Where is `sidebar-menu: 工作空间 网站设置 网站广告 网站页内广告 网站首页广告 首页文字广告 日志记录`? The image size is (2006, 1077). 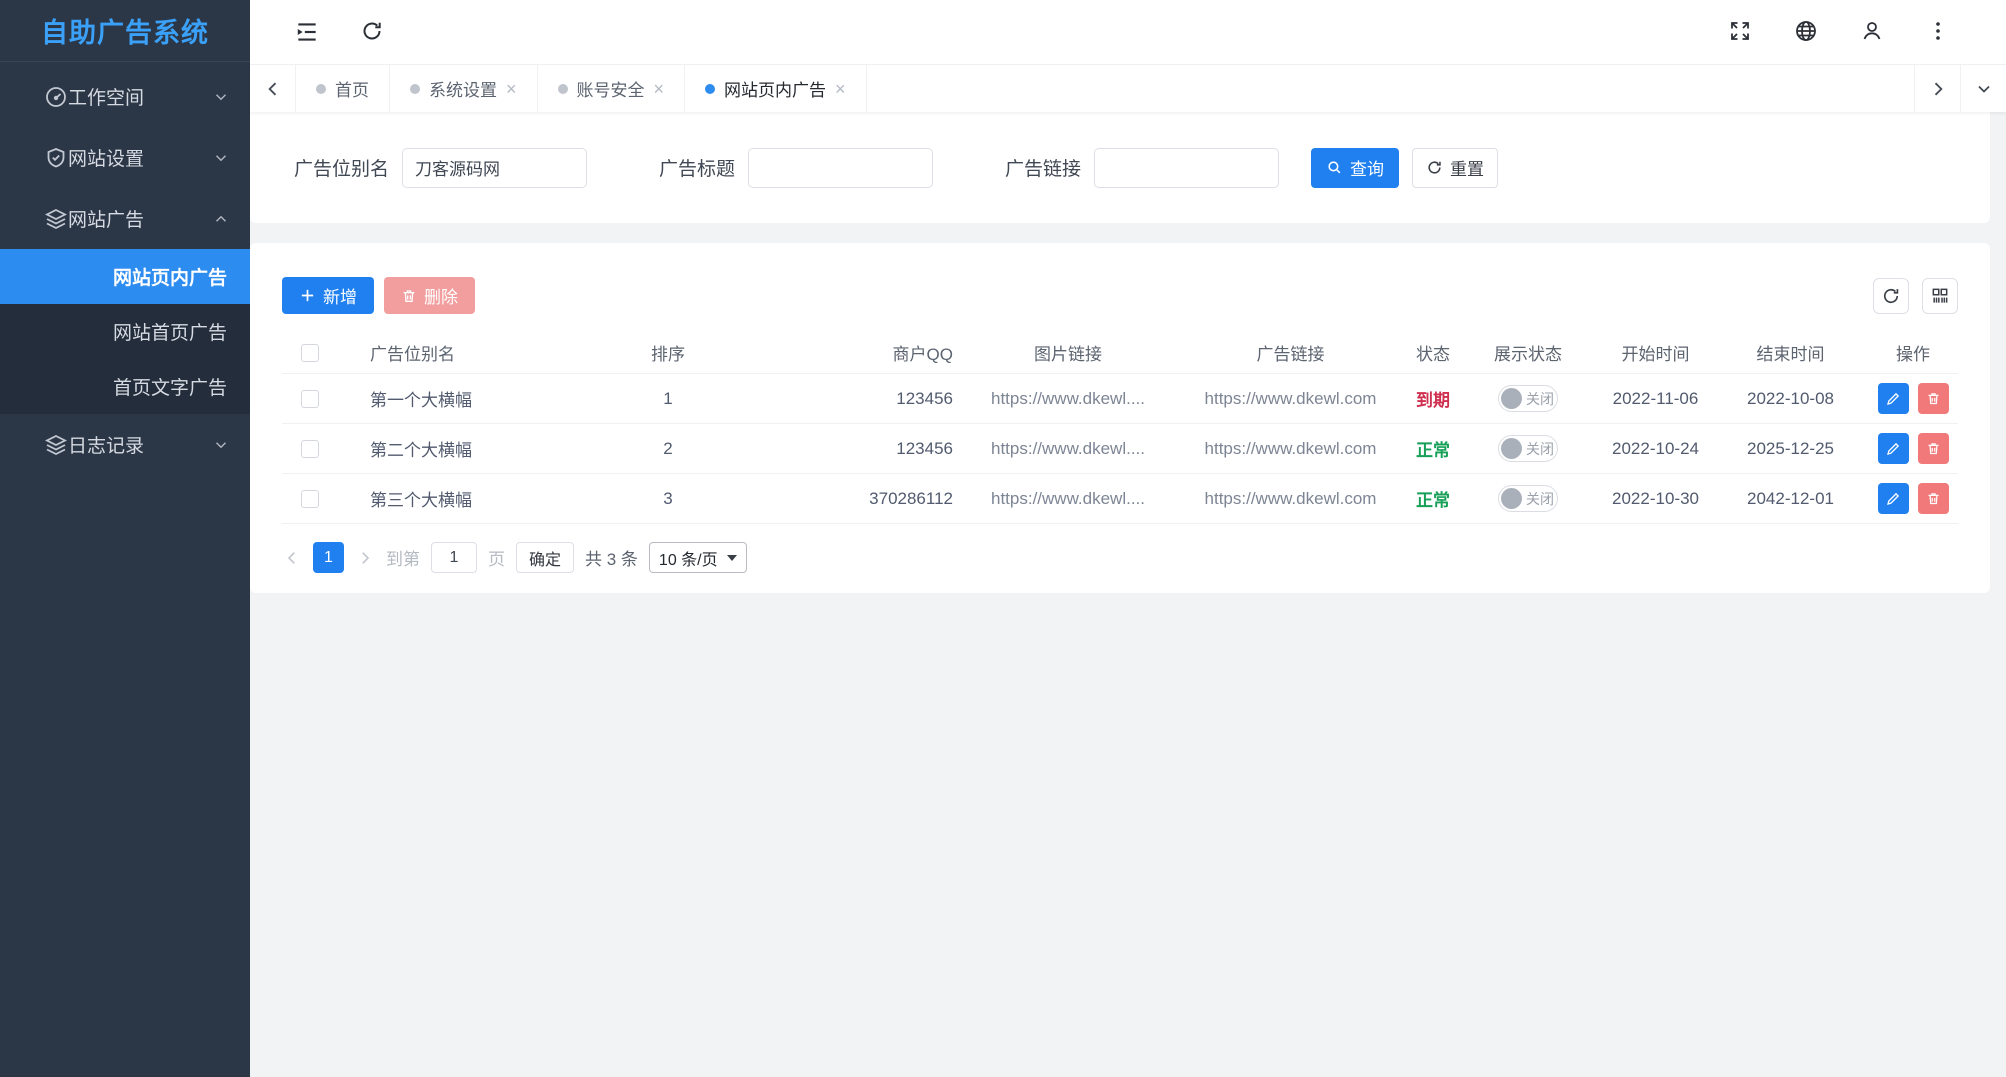
sidebar-menu: 工作空间 网站设置 网站广告 网站页内广告 网站首页广告 首页文字广告 日志记录 is located at coordinates (125, 268).